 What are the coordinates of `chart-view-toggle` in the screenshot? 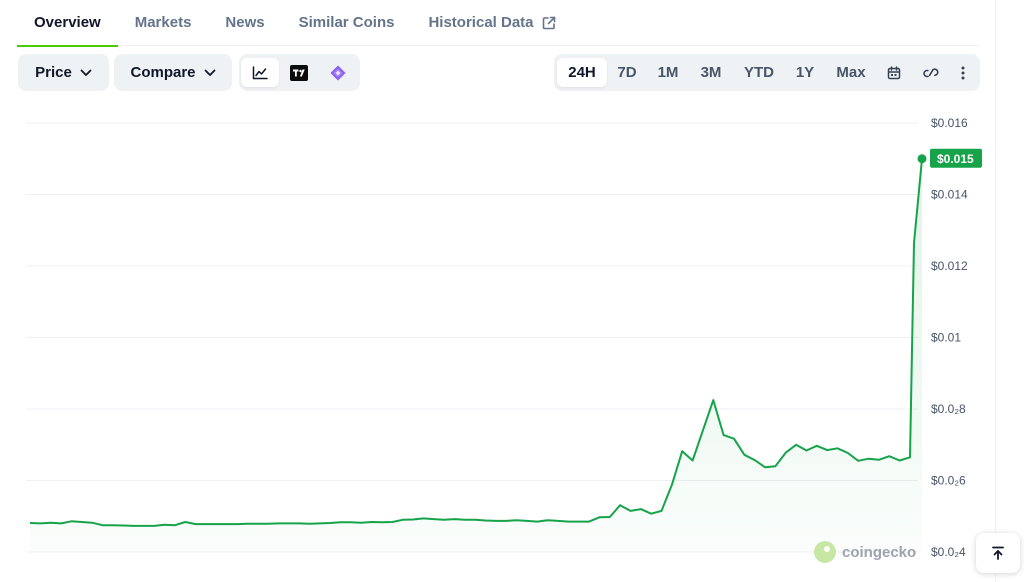 It's located at (299, 72).